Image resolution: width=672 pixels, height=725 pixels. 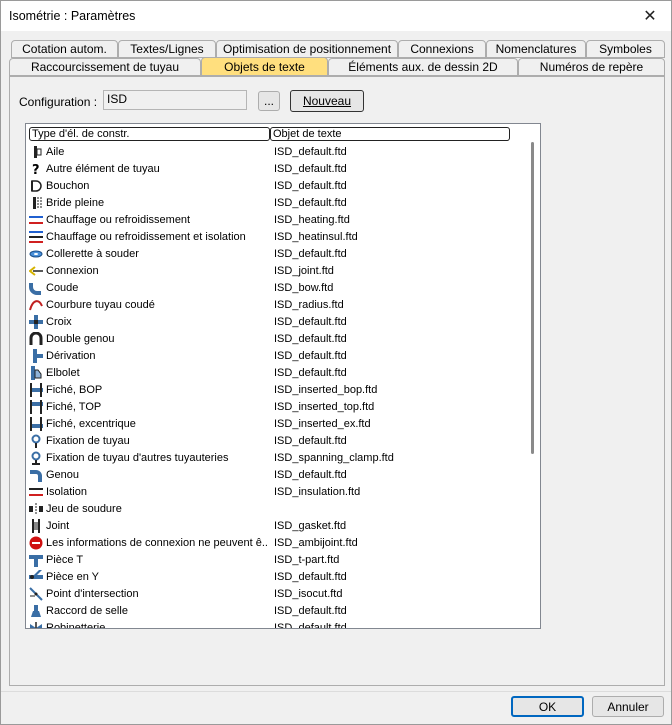 What do you see at coordinates (36, 373) in the screenshot?
I see `elbolet-icon` at bounding box center [36, 373].